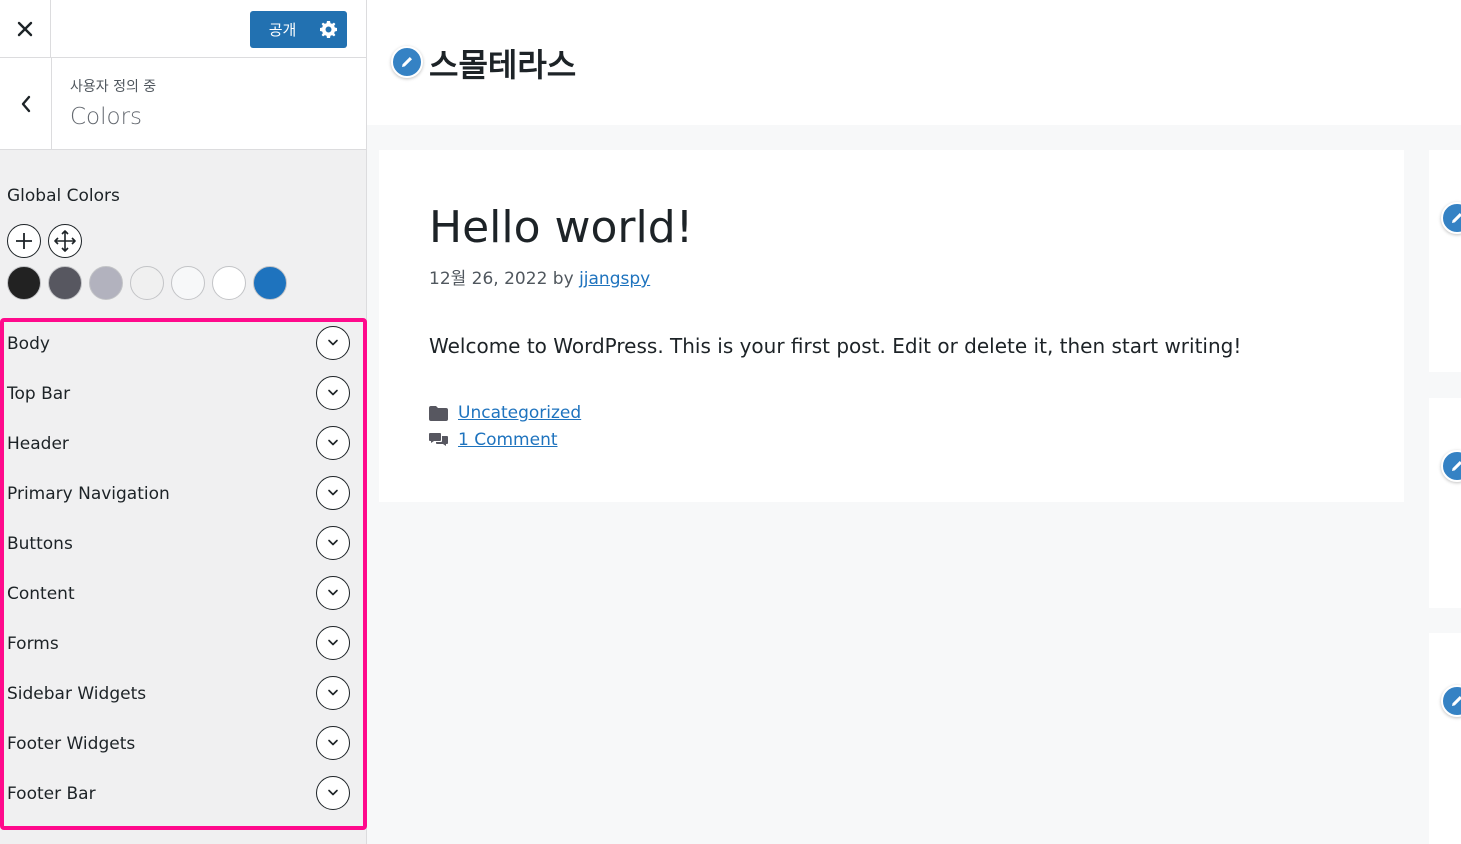 The image size is (1461, 844). I want to click on reorder-colors-button, so click(65, 241).